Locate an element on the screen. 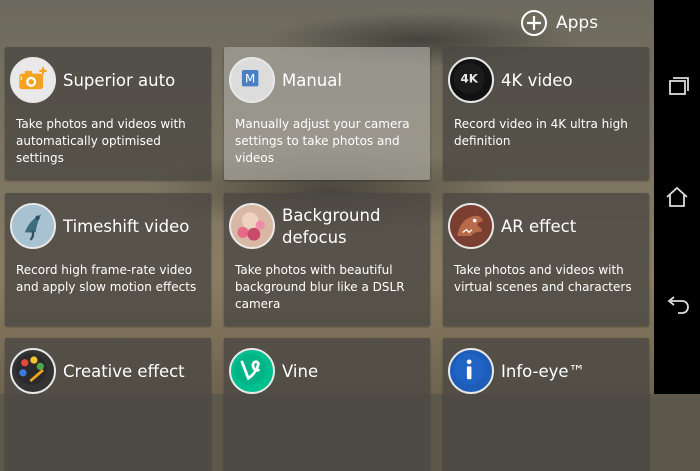  mode-title: Timeshift video is located at coordinates (126, 226).